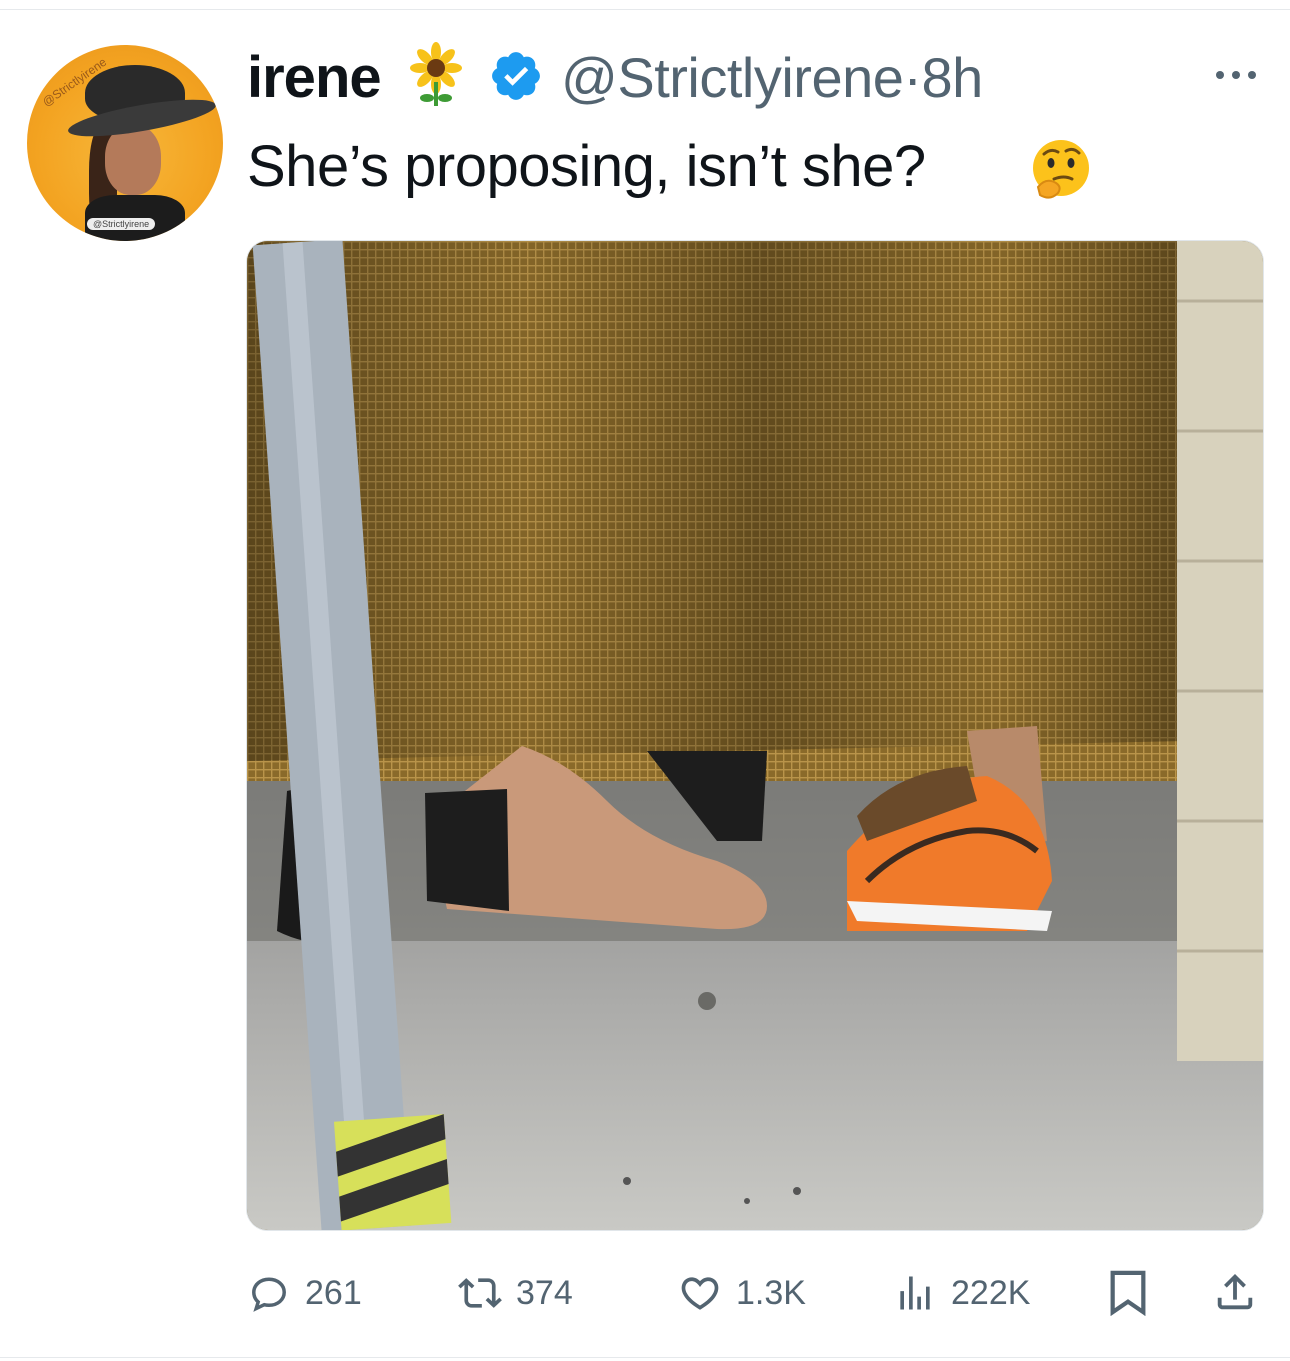 The image size is (1290, 1361). Describe the element at coordinates (771, 1292) in the screenshot. I see `like-count: 1.3K` at that location.